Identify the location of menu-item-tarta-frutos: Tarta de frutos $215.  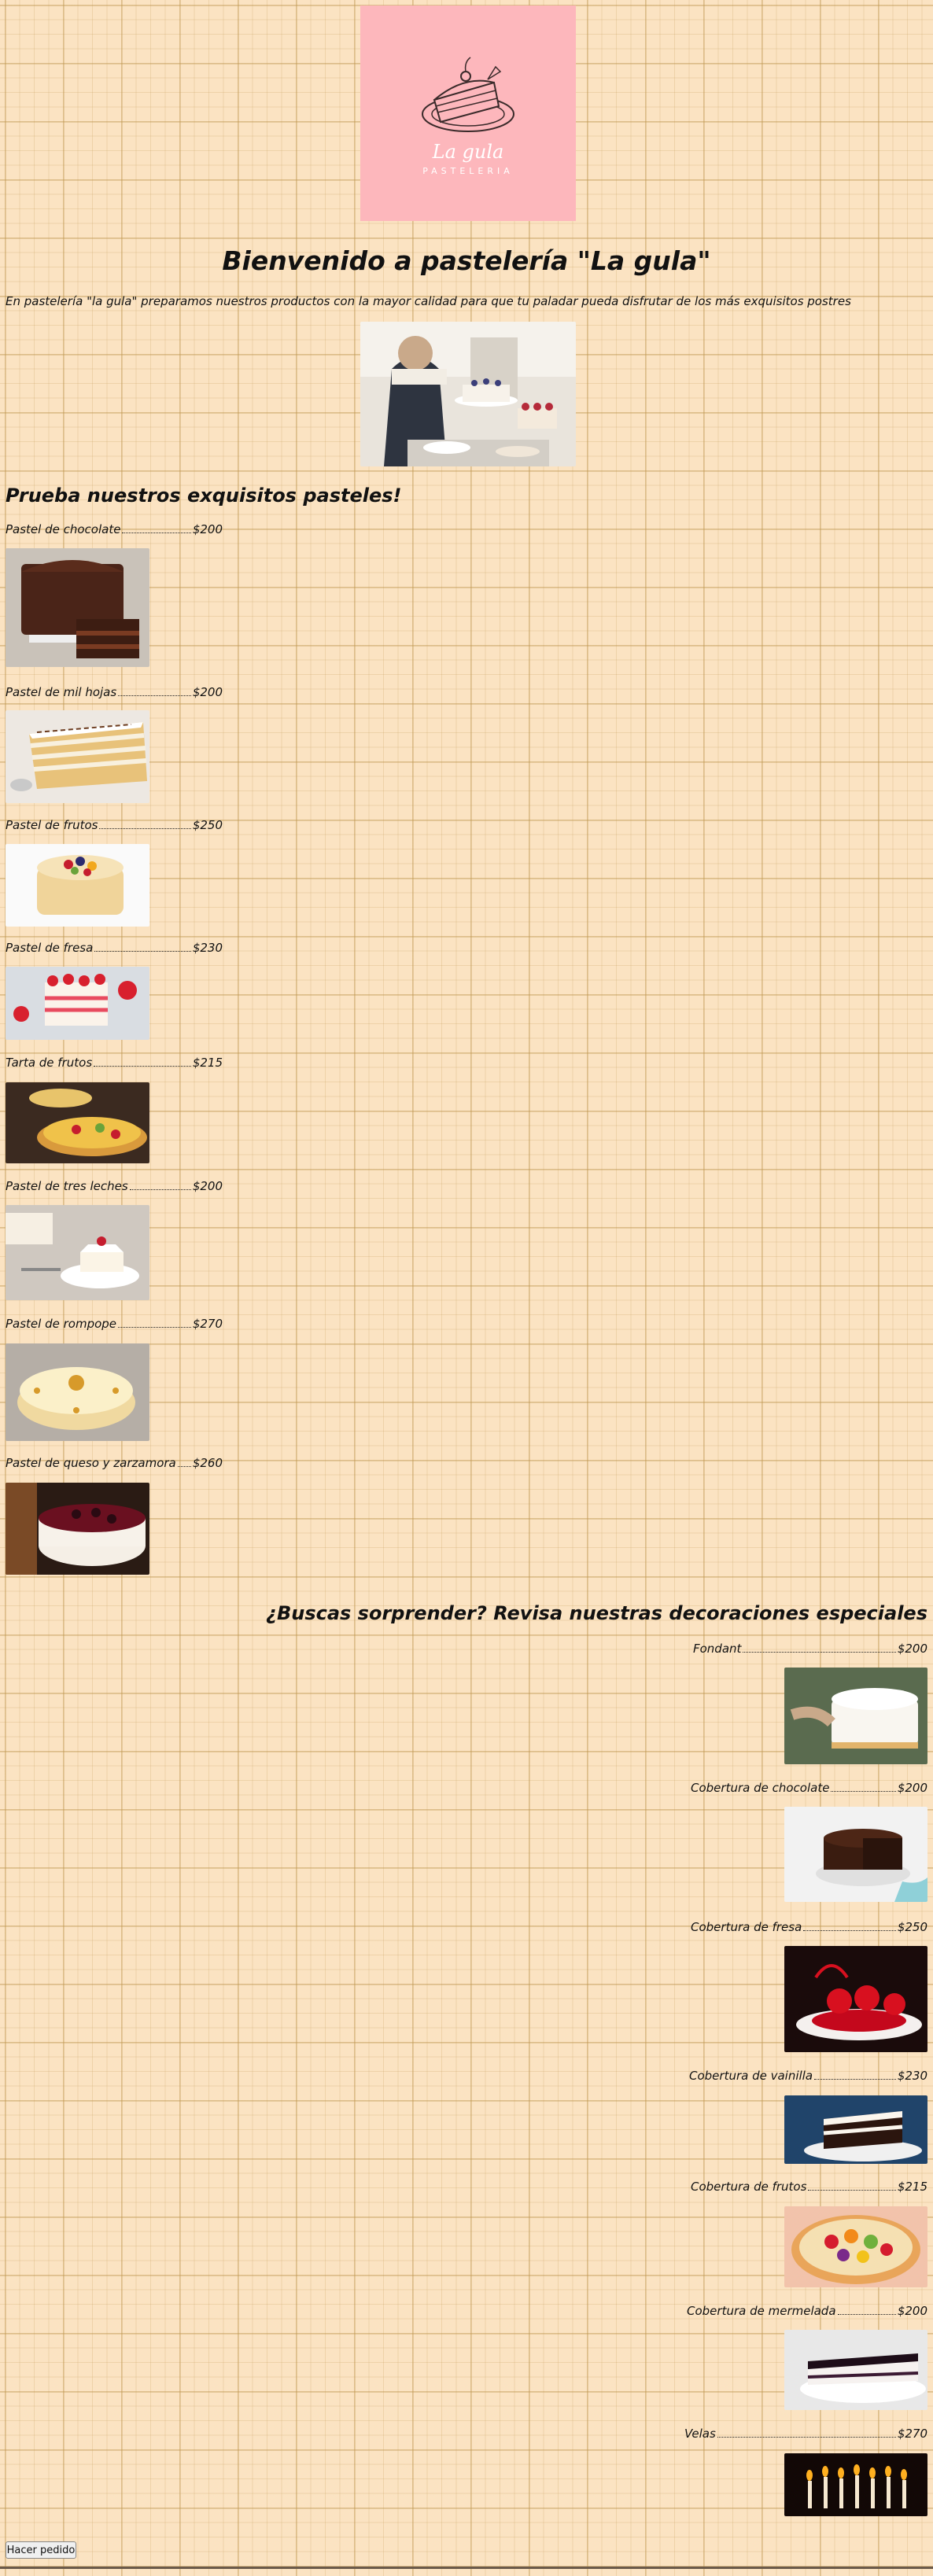
(114, 1063).